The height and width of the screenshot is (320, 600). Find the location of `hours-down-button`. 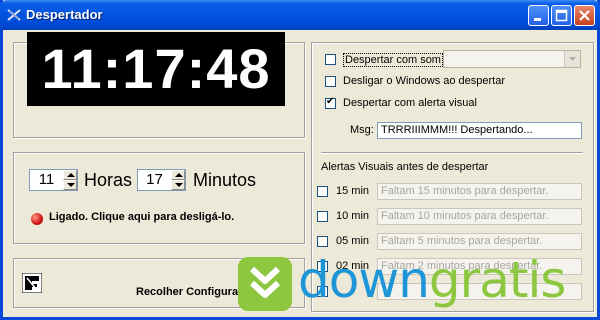

hours-down-button is located at coordinates (70, 185).